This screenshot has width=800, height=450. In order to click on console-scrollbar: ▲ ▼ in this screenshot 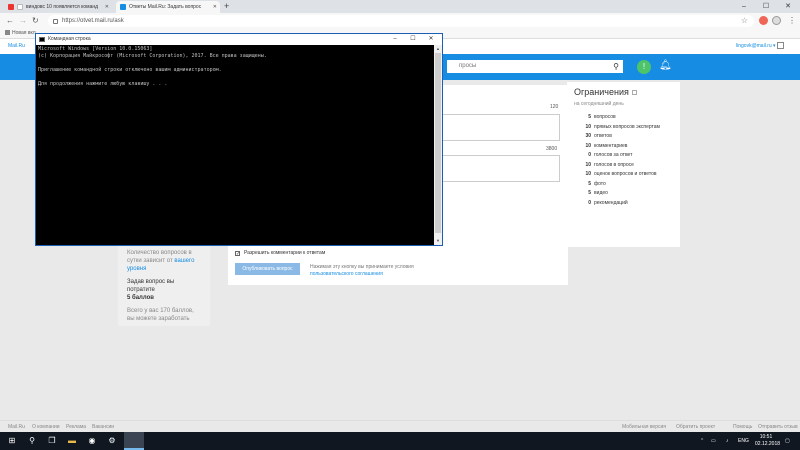, I will do `click(438, 145)`.